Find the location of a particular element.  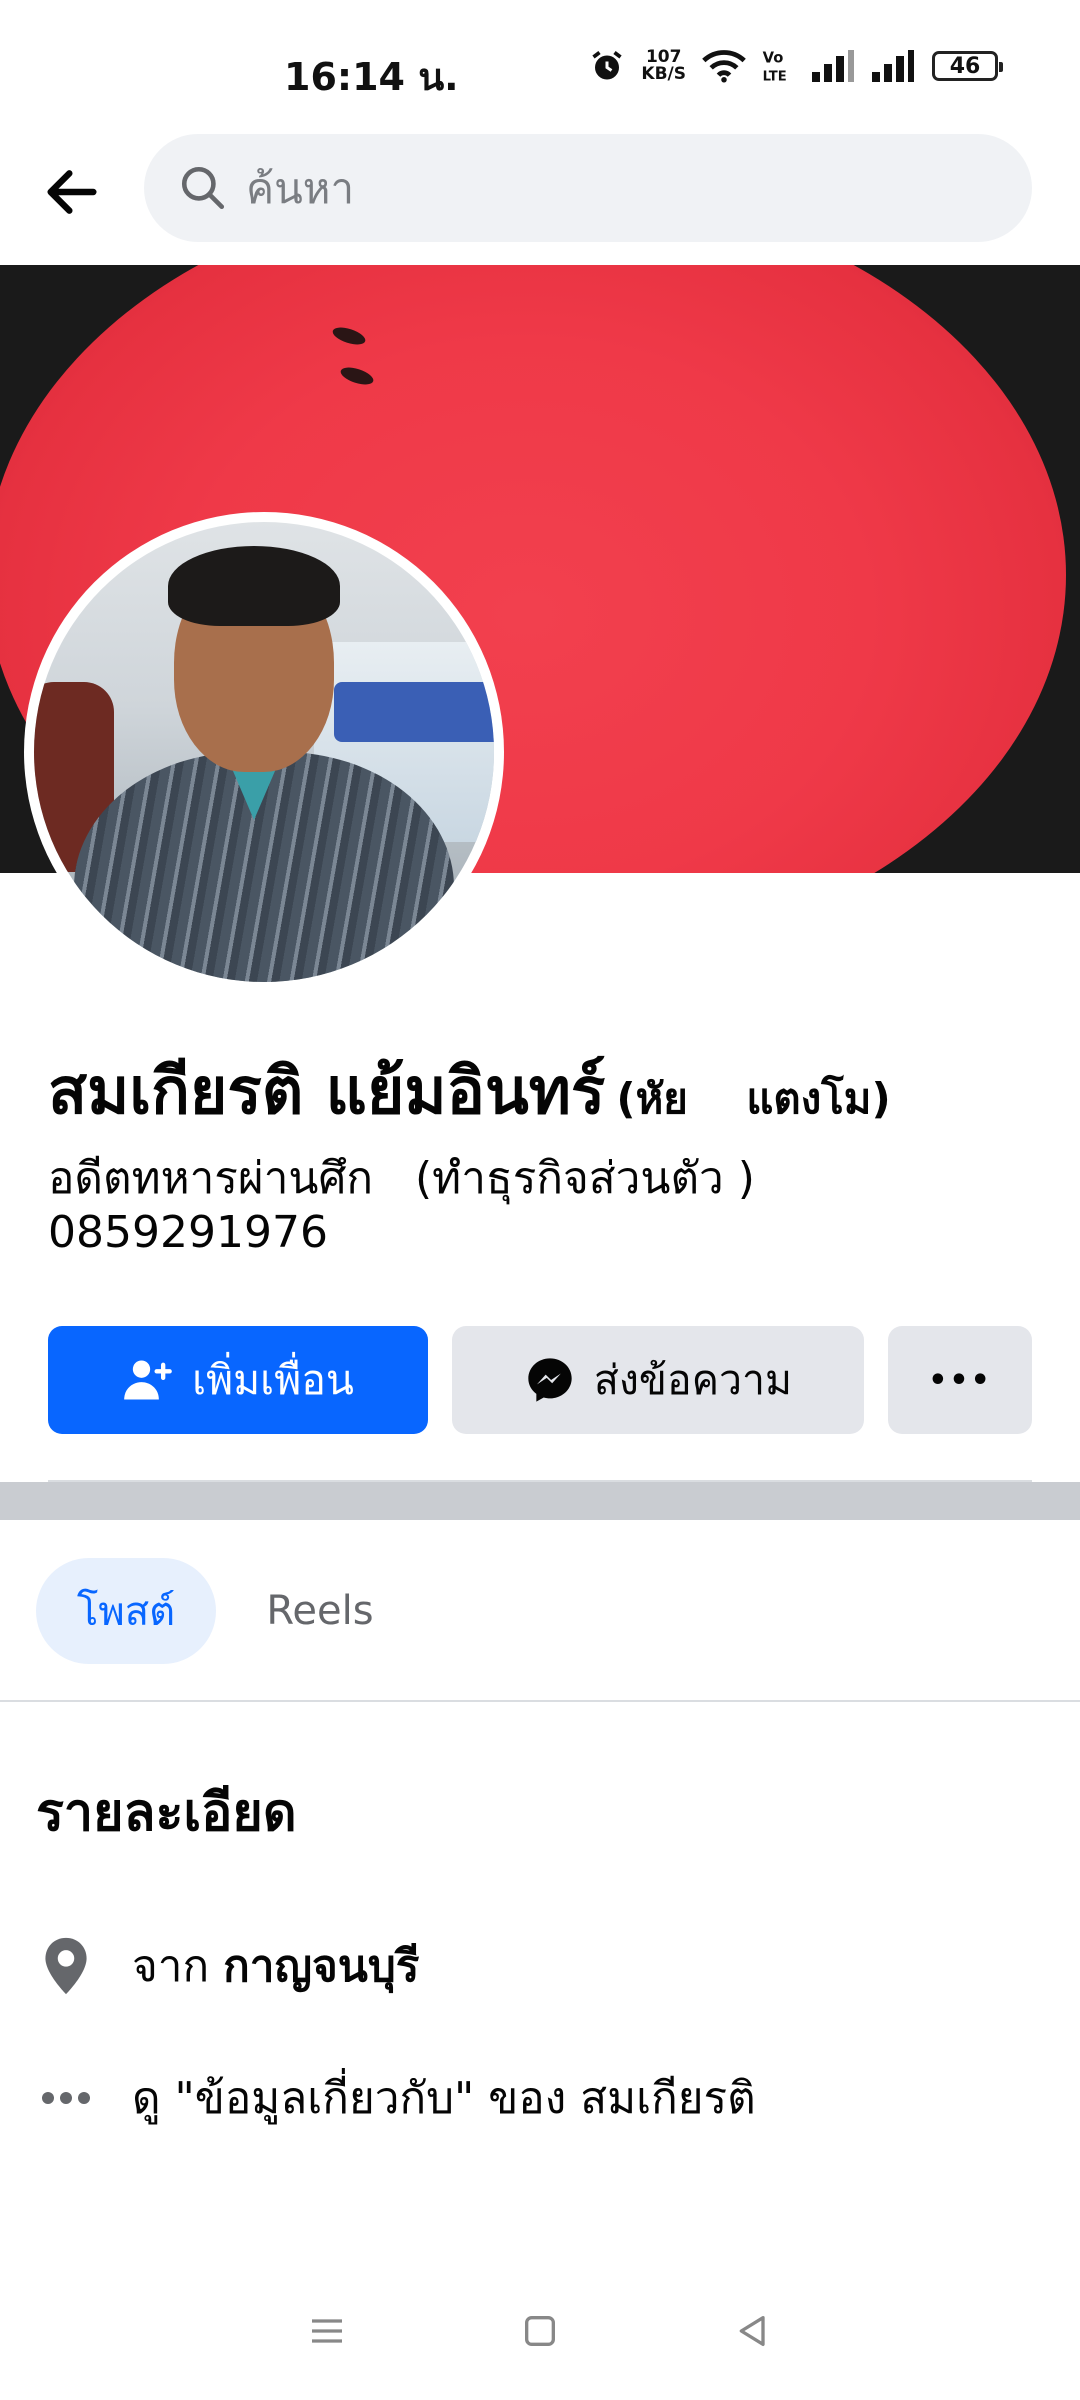

detail-about: ดู "ข้อมูลเกี่ยวกับ" ของ สมเกียรติ is located at coordinates (536, 2098).